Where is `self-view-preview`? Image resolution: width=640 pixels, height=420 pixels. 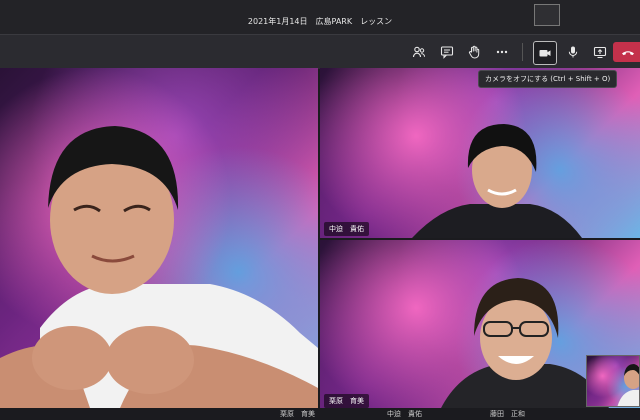 self-view-preview is located at coordinates (613, 381).